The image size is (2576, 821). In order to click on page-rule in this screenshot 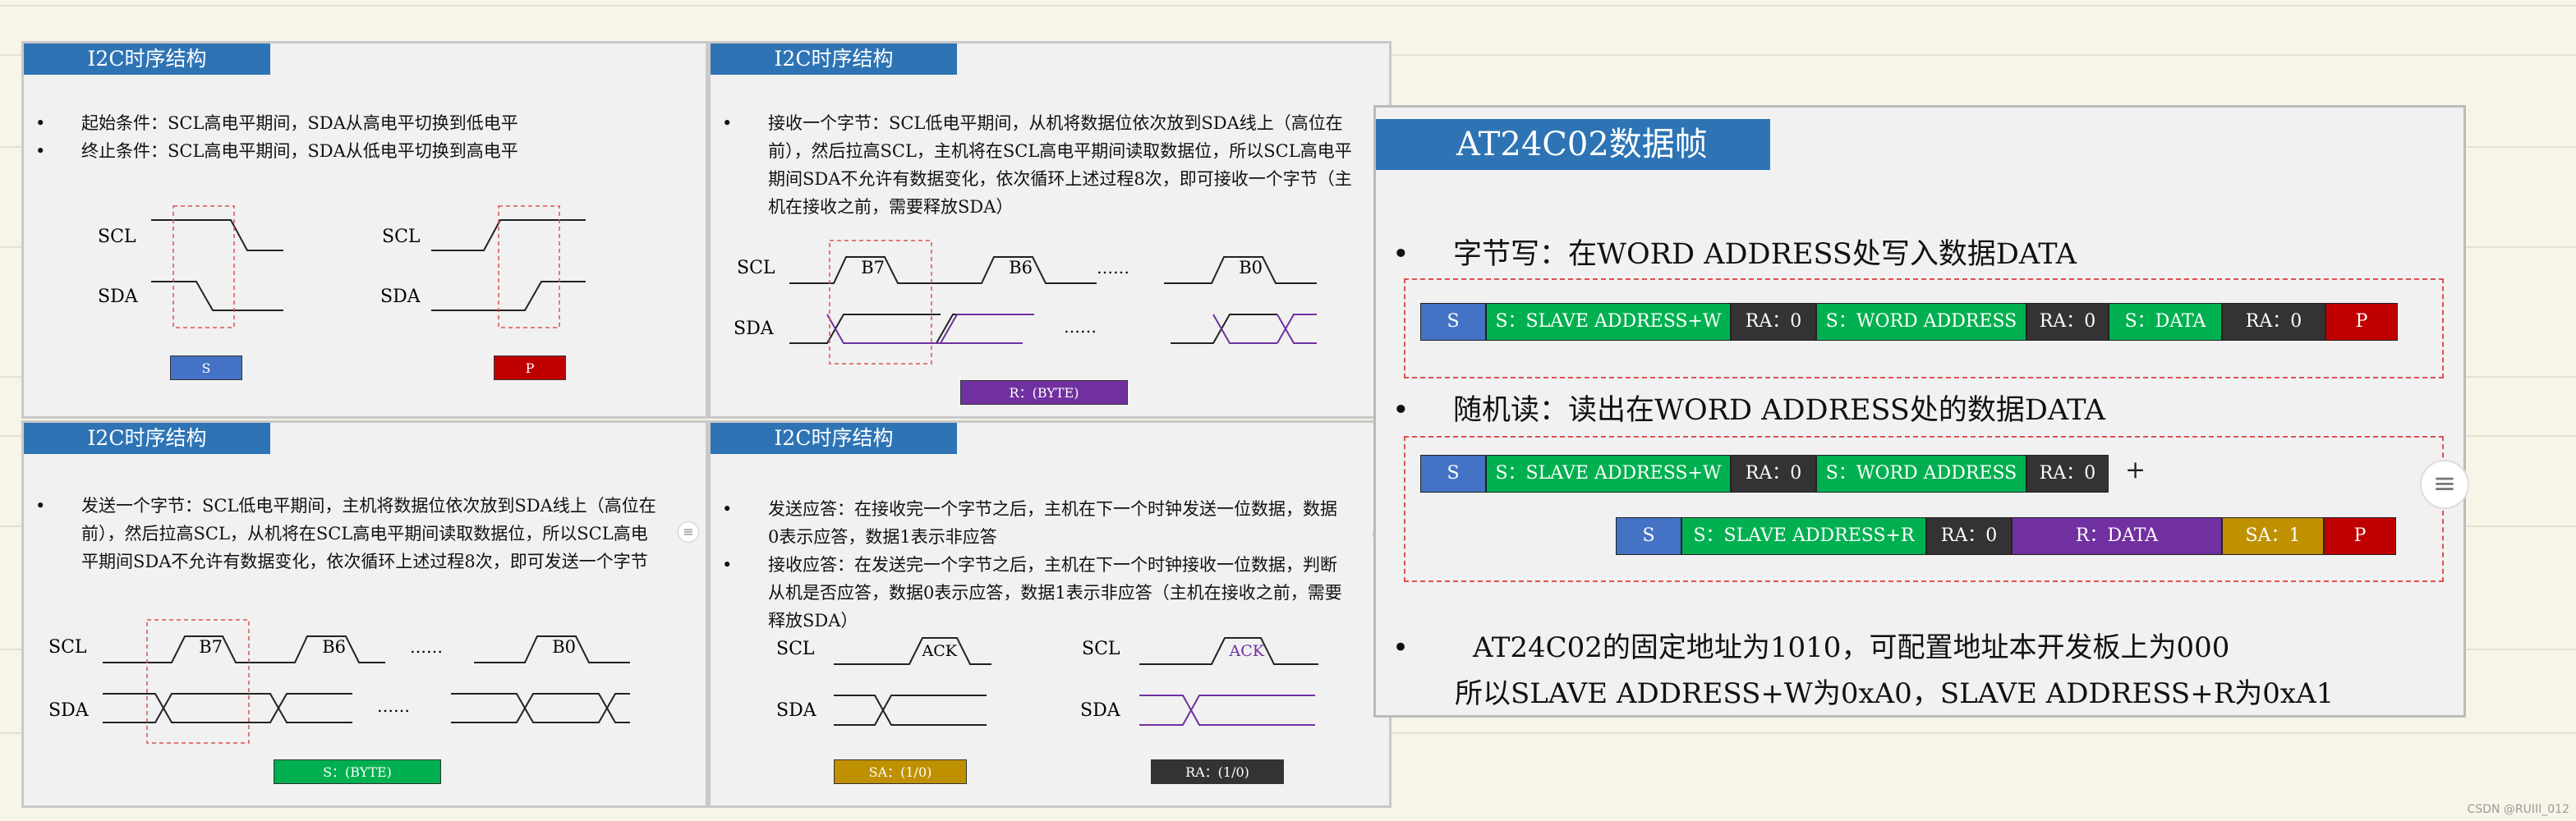, I will do `click(1288, 6)`.